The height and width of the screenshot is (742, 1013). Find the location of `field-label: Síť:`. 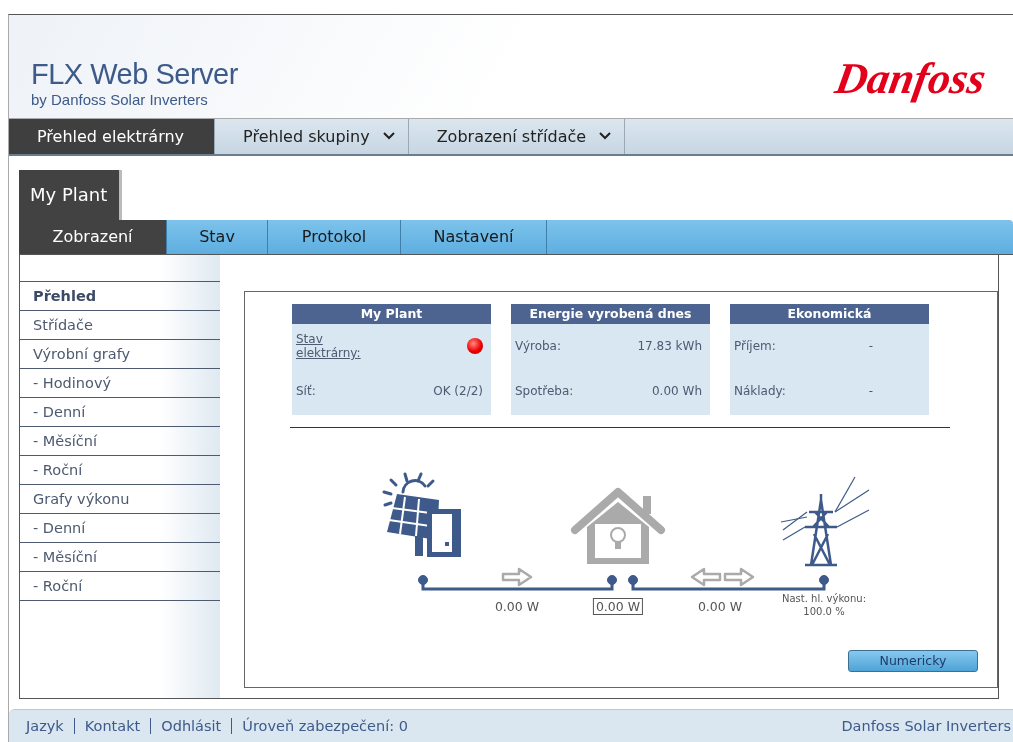

field-label: Síť: is located at coordinates (306, 391).